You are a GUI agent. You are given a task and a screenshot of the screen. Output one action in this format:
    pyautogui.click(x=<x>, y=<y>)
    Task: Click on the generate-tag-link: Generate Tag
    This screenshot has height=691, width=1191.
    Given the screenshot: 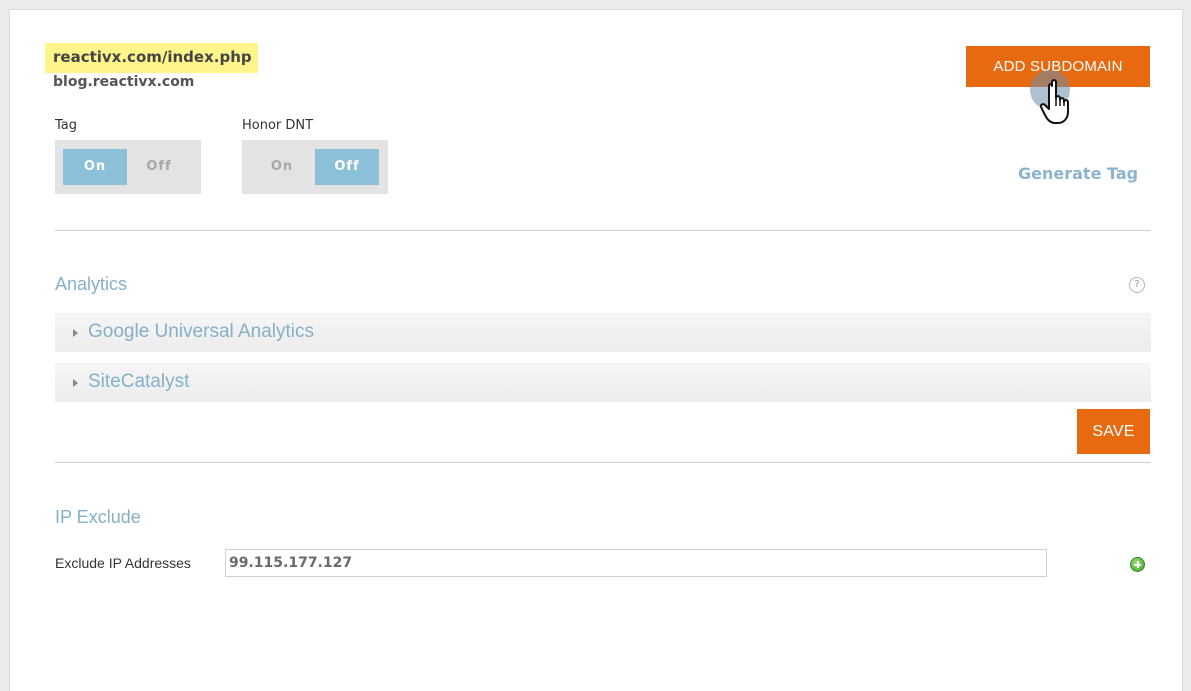 What is the action you would take?
    pyautogui.click(x=1078, y=173)
    